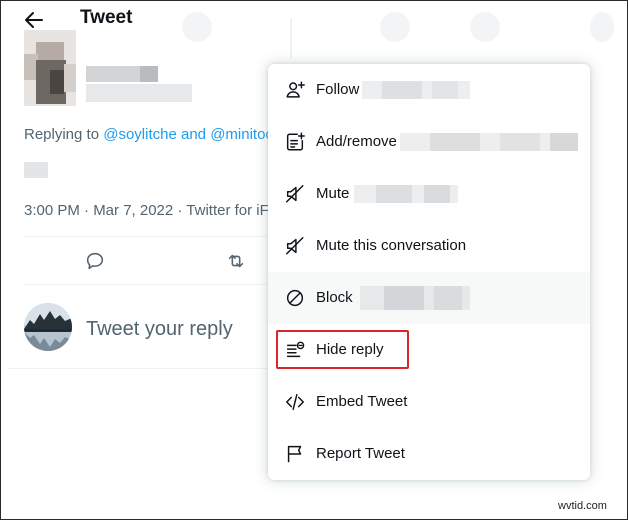 This screenshot has width=628, height=520. I want to click on page-title: Tweet, so click(106, 17).